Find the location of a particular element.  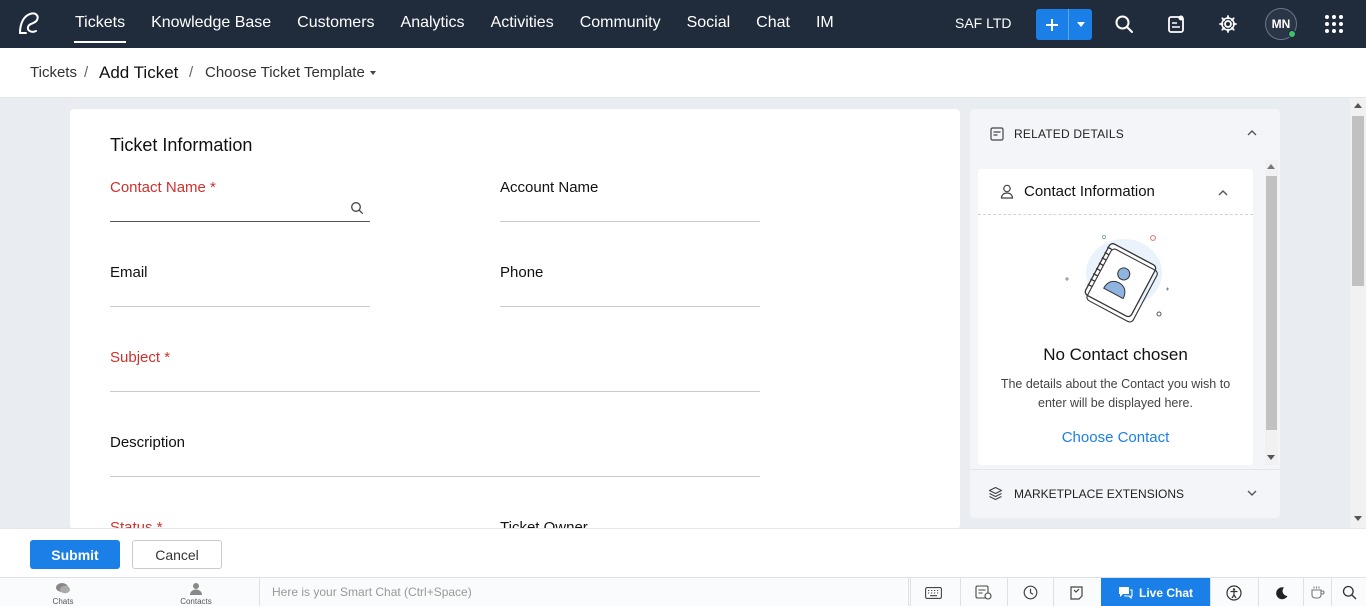

breadcrumb-tickets-link: Tickets is located at coordinates (53, 72).